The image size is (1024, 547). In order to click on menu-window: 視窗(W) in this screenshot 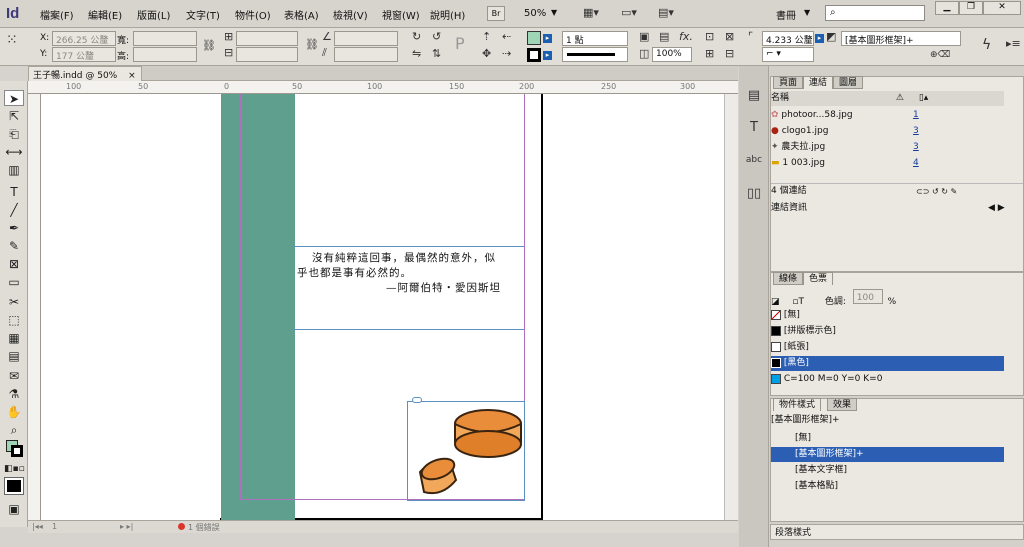, I will do `click(401, 14)`.